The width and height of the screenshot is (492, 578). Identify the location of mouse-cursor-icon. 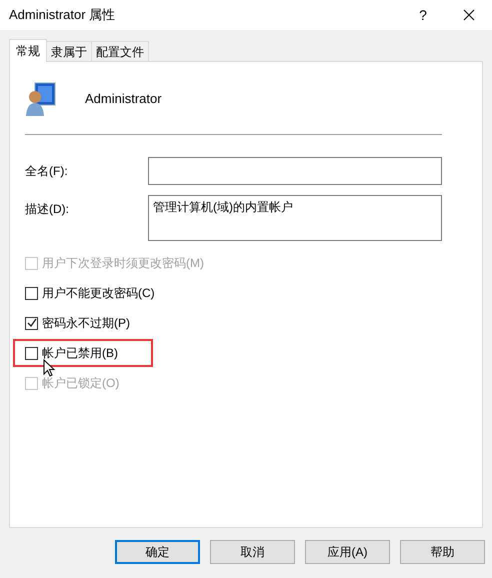
(49, 368).